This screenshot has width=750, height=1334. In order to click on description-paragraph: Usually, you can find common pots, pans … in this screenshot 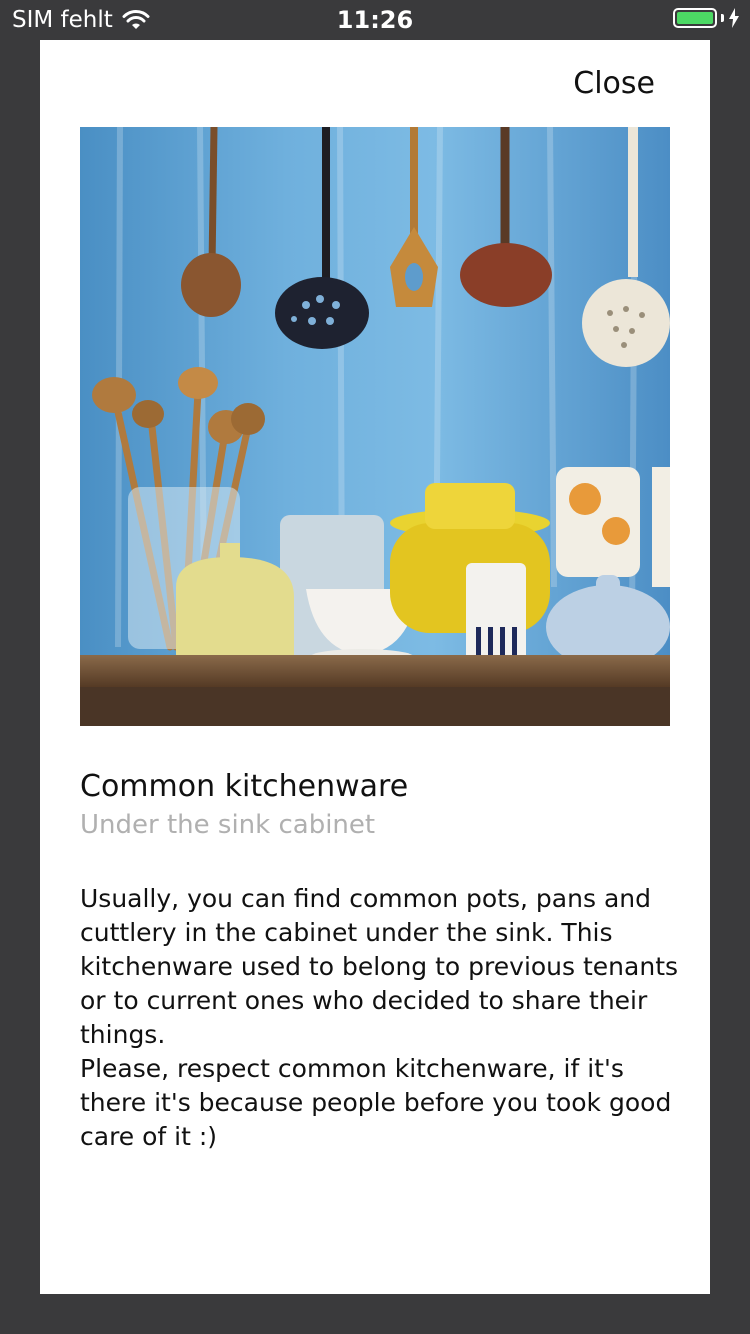, I will do `click(379, 966)`.